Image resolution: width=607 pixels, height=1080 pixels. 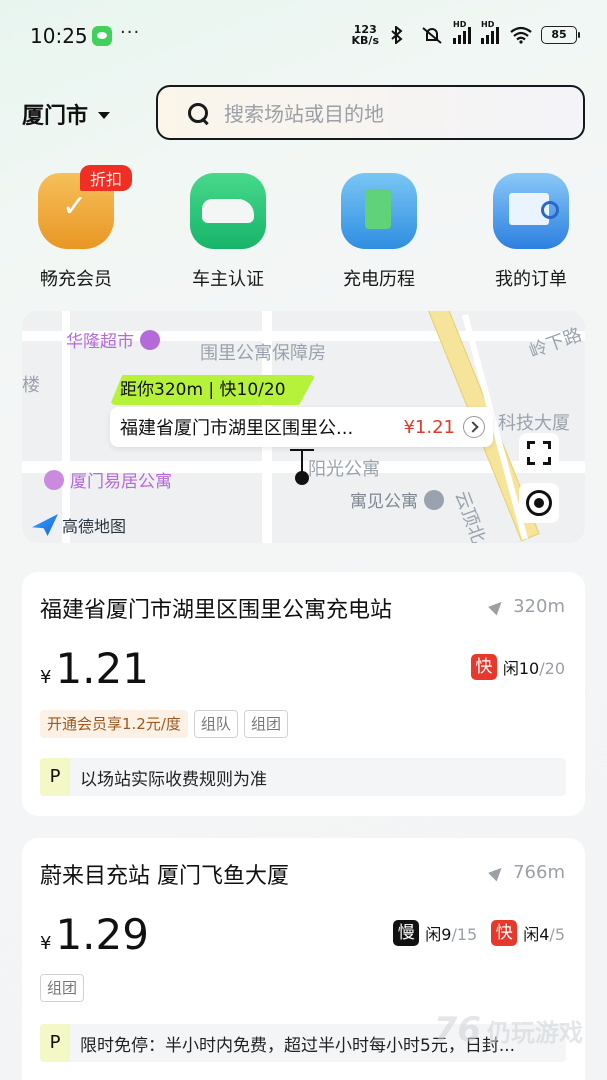 I want to click on total-count: /5, so click(x=557, y=934).